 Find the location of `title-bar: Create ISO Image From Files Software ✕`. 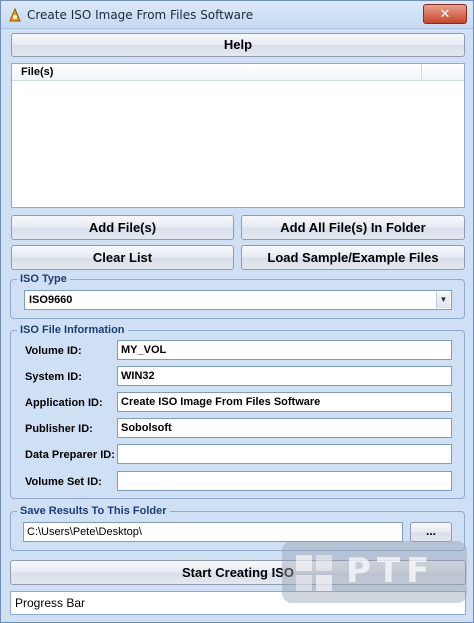

title-bar: Create ISO Image From Files Software ✕ is located at coordinates (237, 15).